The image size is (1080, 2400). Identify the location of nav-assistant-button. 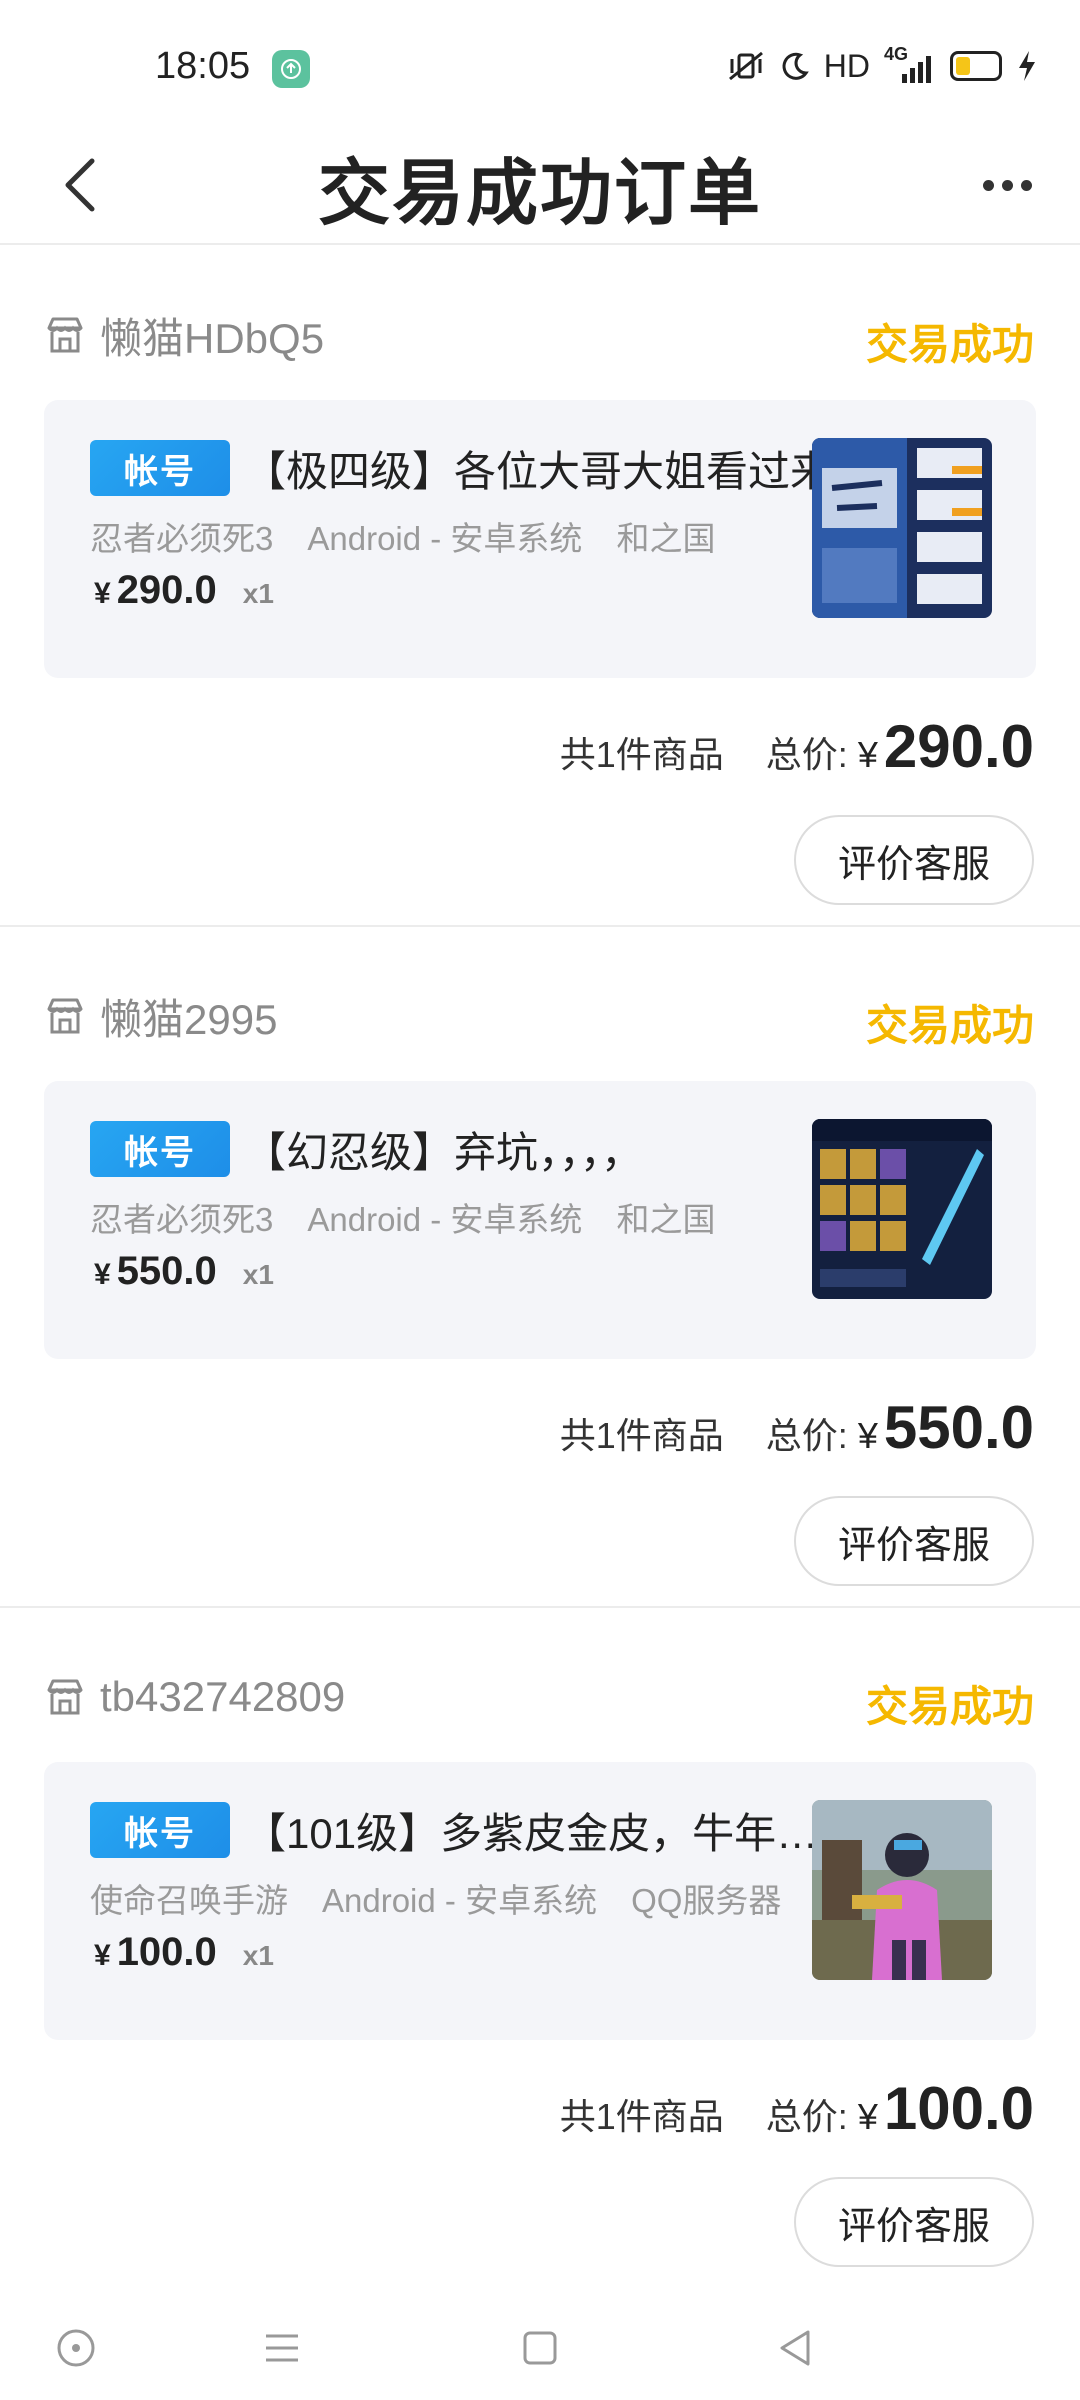
(76, 2348).